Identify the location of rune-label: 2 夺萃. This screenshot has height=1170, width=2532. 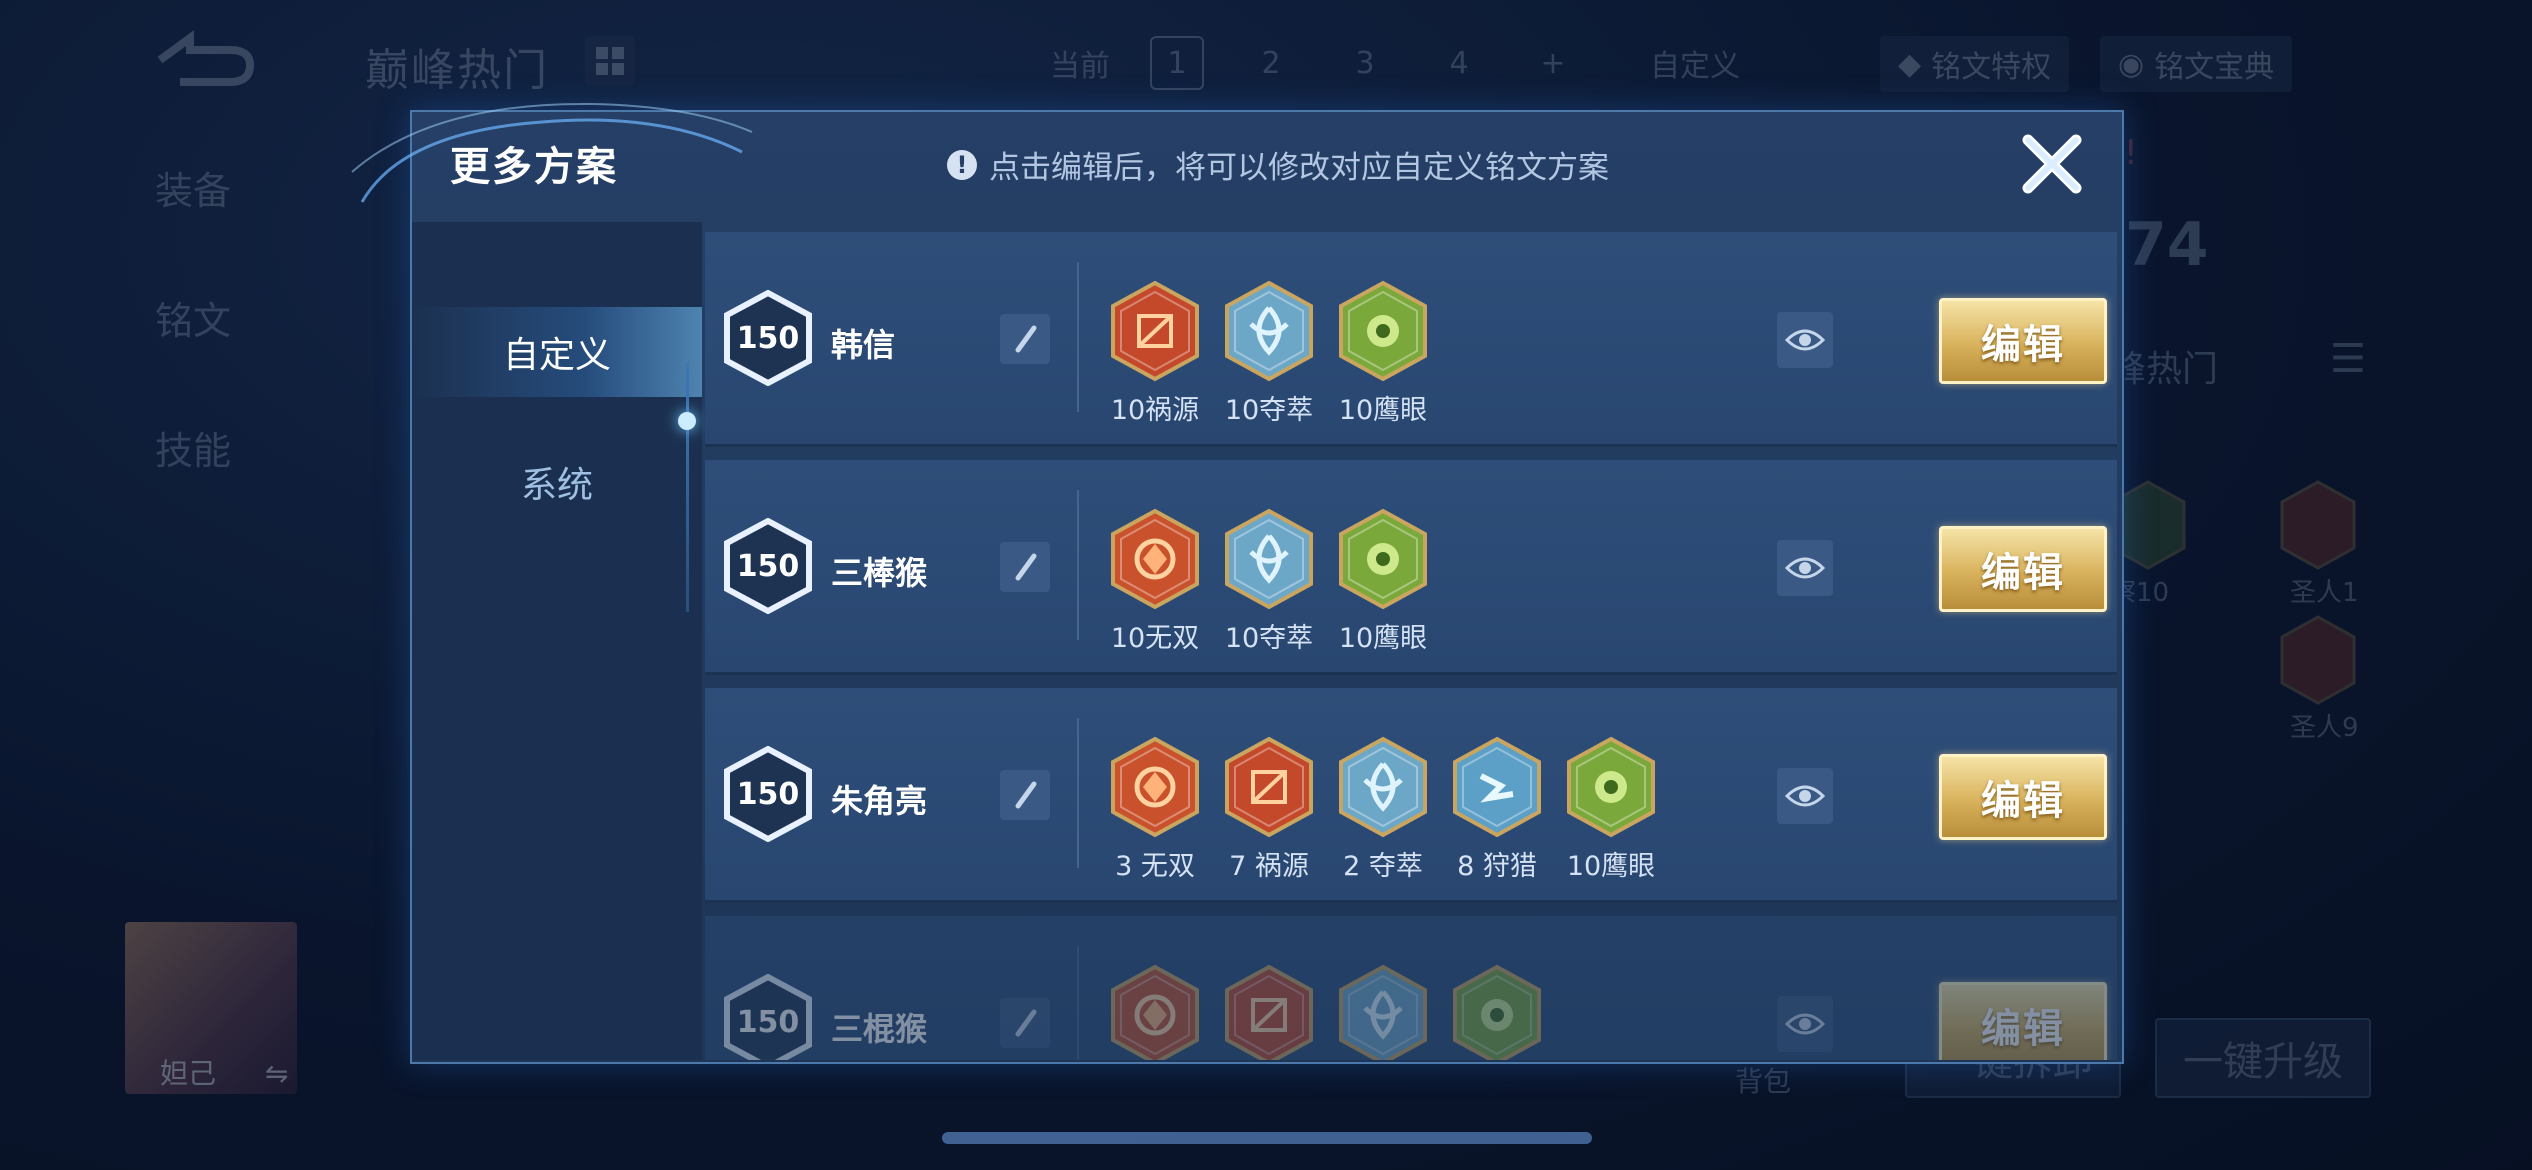
(1383, 866).